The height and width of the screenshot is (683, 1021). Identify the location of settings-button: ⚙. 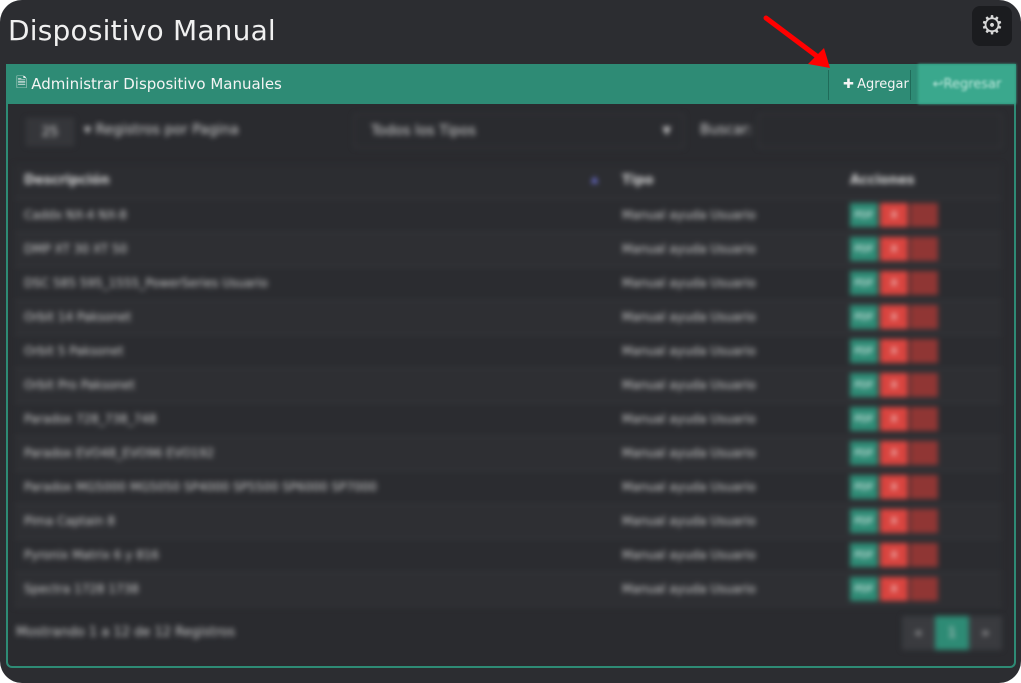
(992, 26).